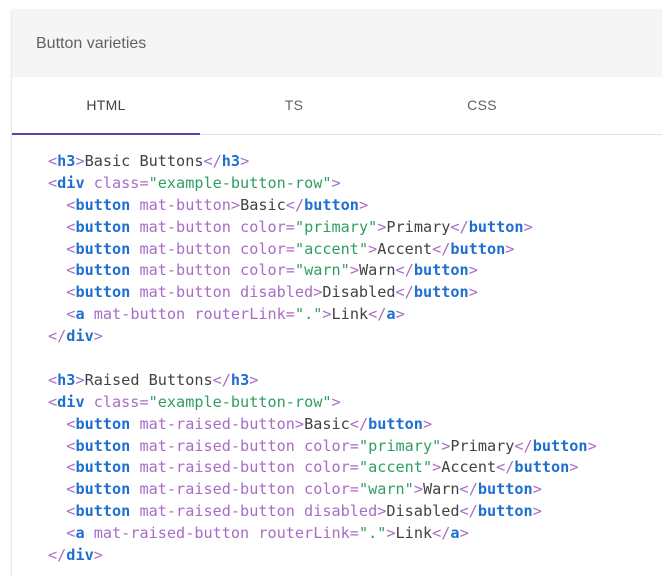  What do you see at coordinates (395, 467) in the screenshot?
I see `code-token: "accent"` at bounding box center [395, 467].